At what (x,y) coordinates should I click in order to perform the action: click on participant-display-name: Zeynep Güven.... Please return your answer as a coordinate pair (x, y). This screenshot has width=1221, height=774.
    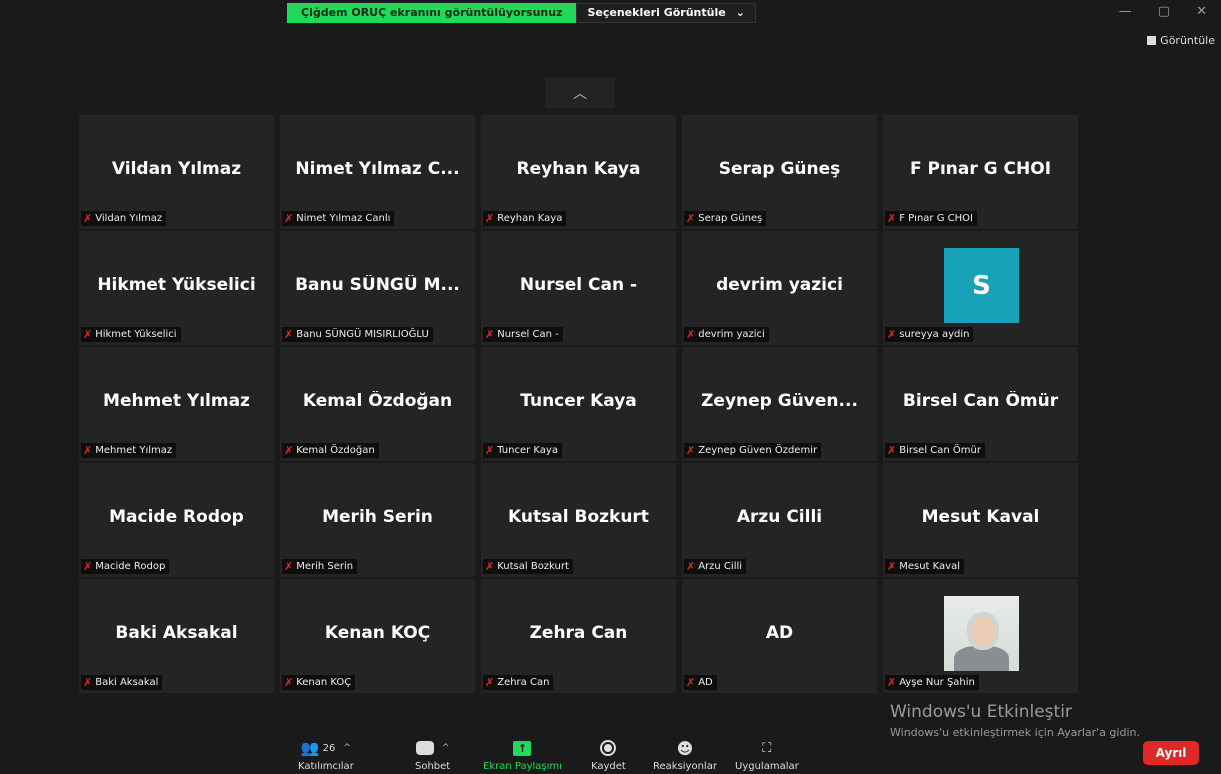
    Looking at the image, I should click on (779, 401).